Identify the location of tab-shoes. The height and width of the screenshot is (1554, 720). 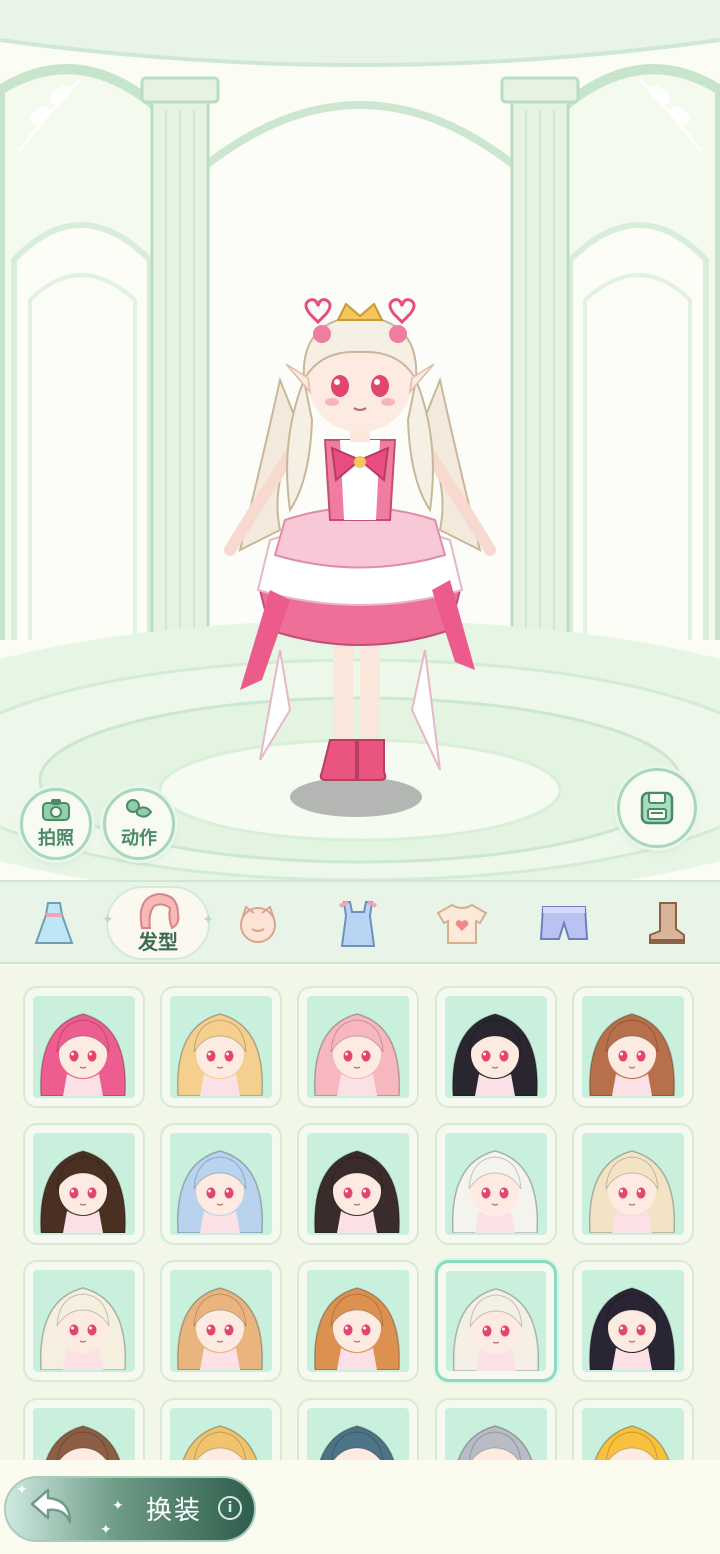
(666, 923).